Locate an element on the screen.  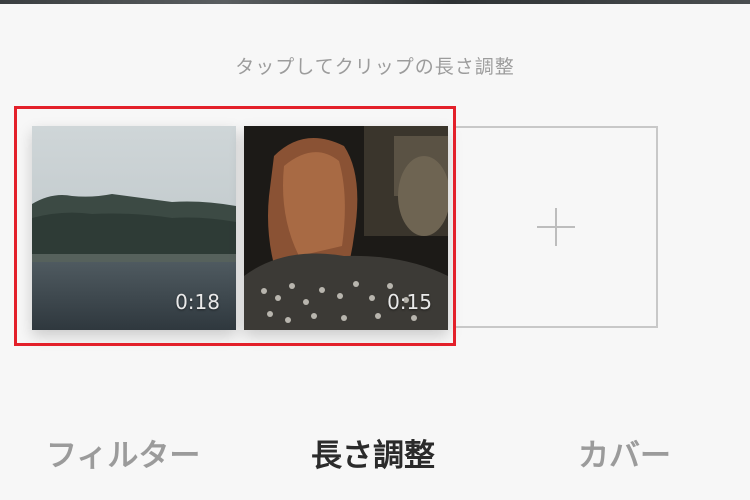
clip-thumbnail-1: 0:18 is located at coordinates (134, 228).